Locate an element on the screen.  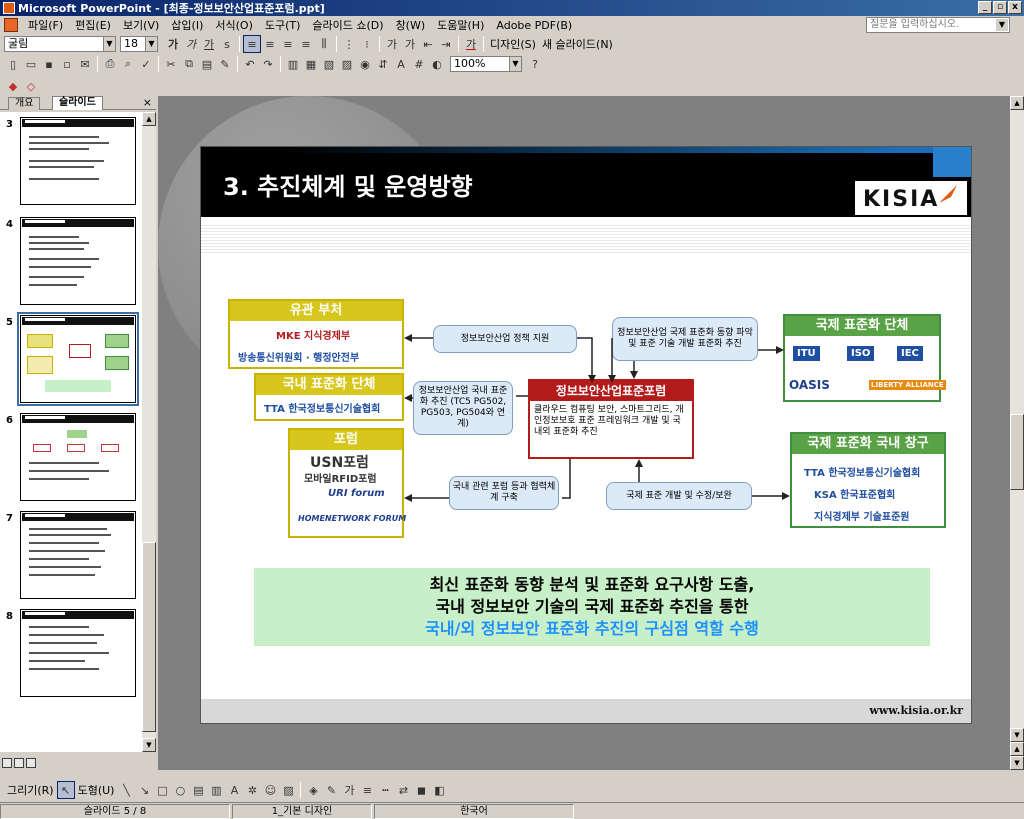
diagram-icon: ◉ is located at coordinates (365, 64).